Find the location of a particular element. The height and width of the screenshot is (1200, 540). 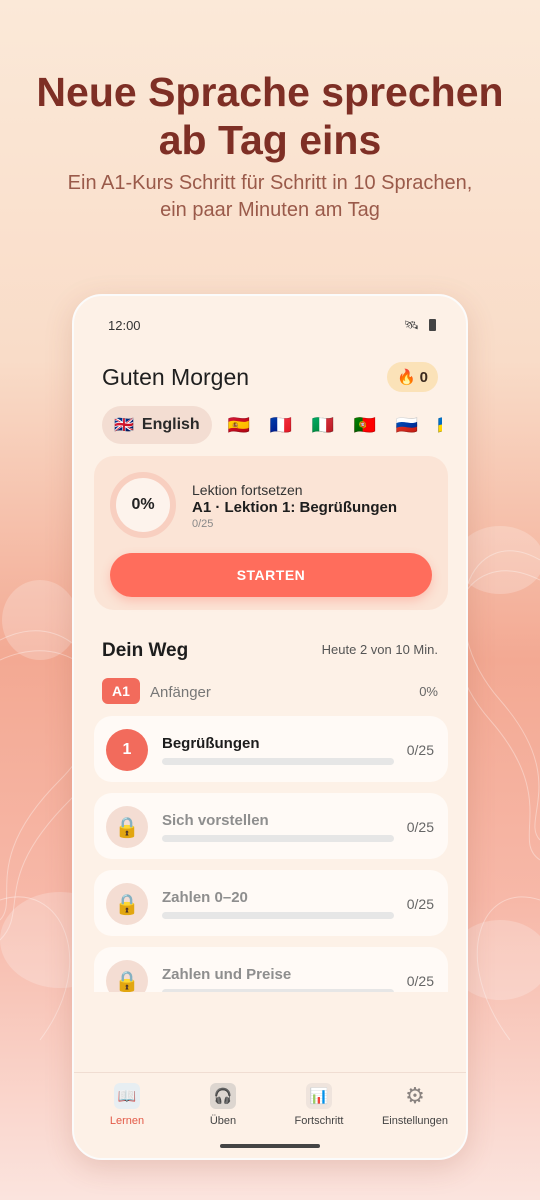

tab-practice: 🎧 Üben is located at coordinates (223, 1105).